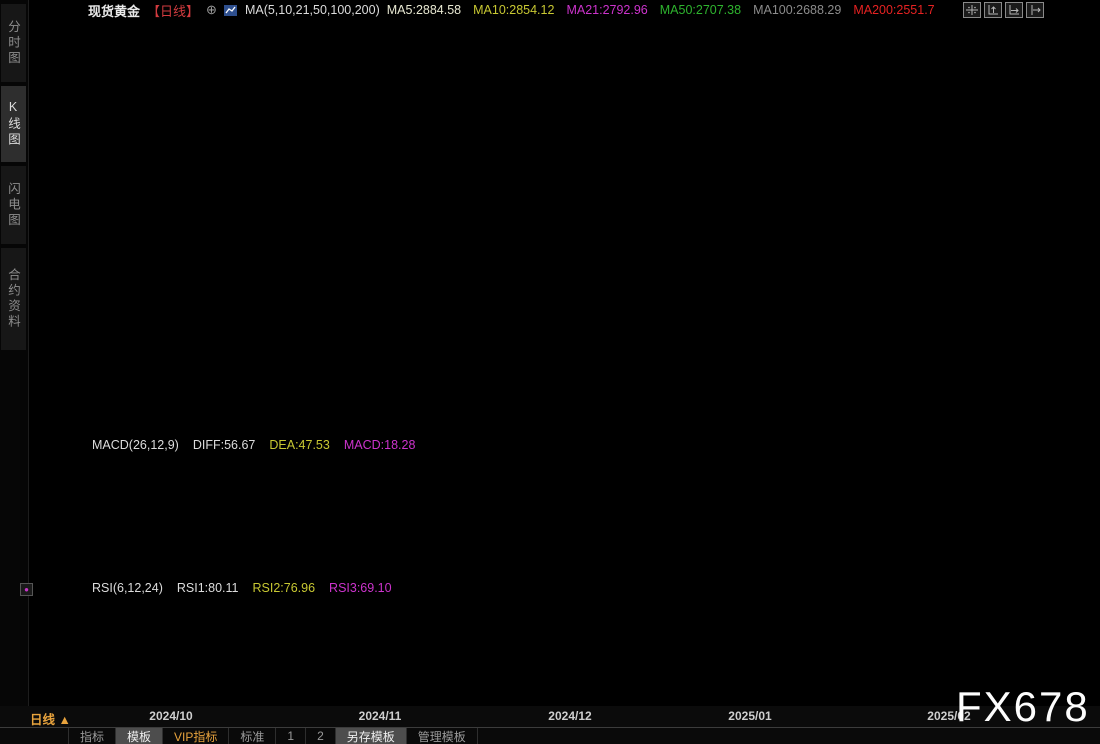  I want to click on period-dropdown: 日线 ▲, so click(50, 718).